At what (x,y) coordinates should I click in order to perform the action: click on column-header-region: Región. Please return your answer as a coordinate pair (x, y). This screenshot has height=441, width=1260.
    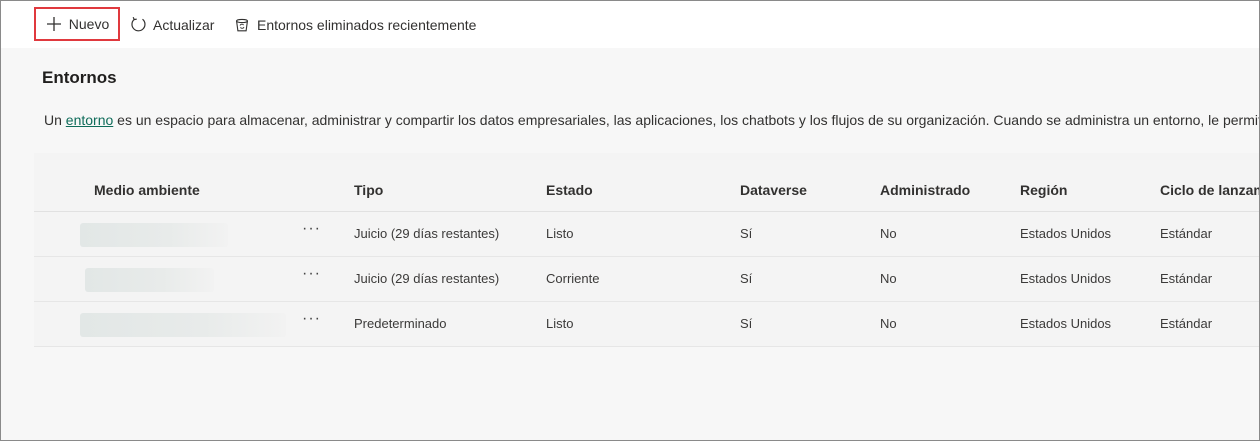
    Looking at the image, I should click on (1043, 190).